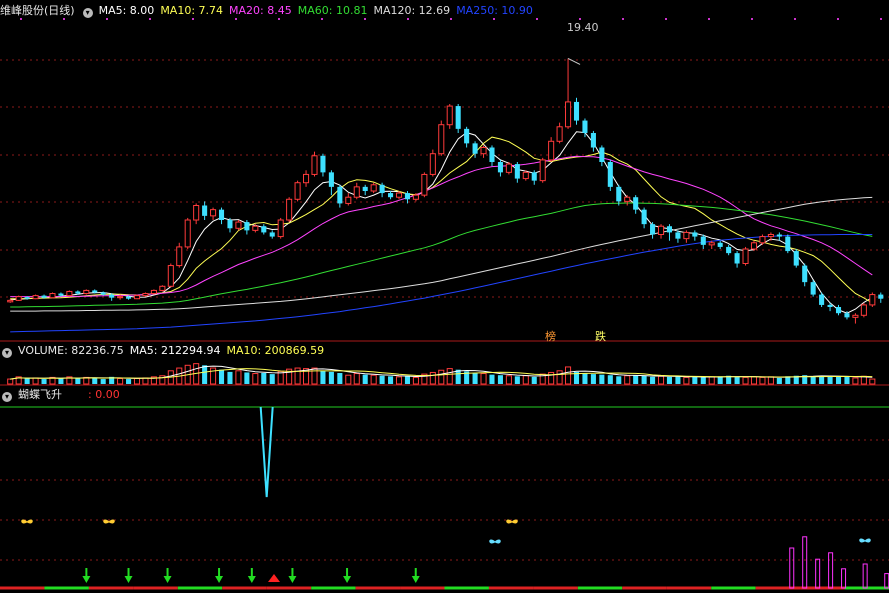  I want to click on ma250-label: MA250: 10.90, so click(494, 10).